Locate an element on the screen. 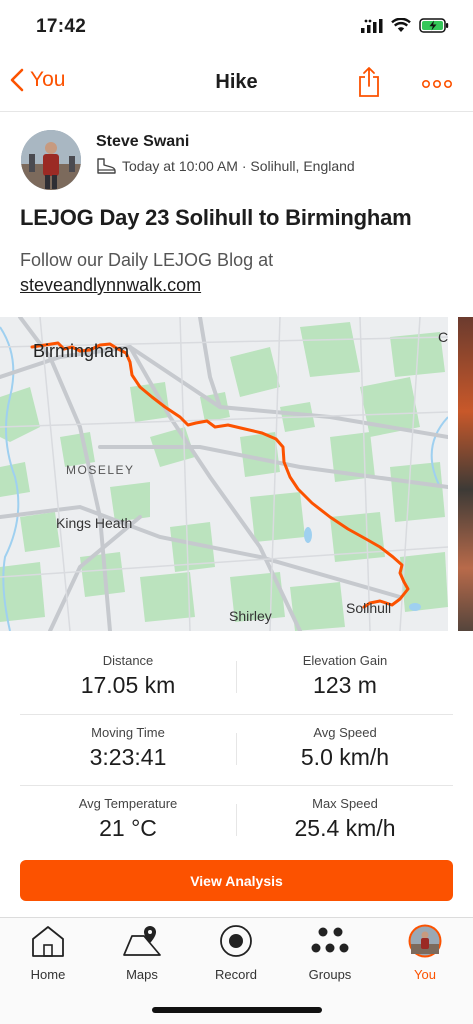 This screenshot has height=1024, width=473. tab-maps: Maps is located at coordinates (142, 953).